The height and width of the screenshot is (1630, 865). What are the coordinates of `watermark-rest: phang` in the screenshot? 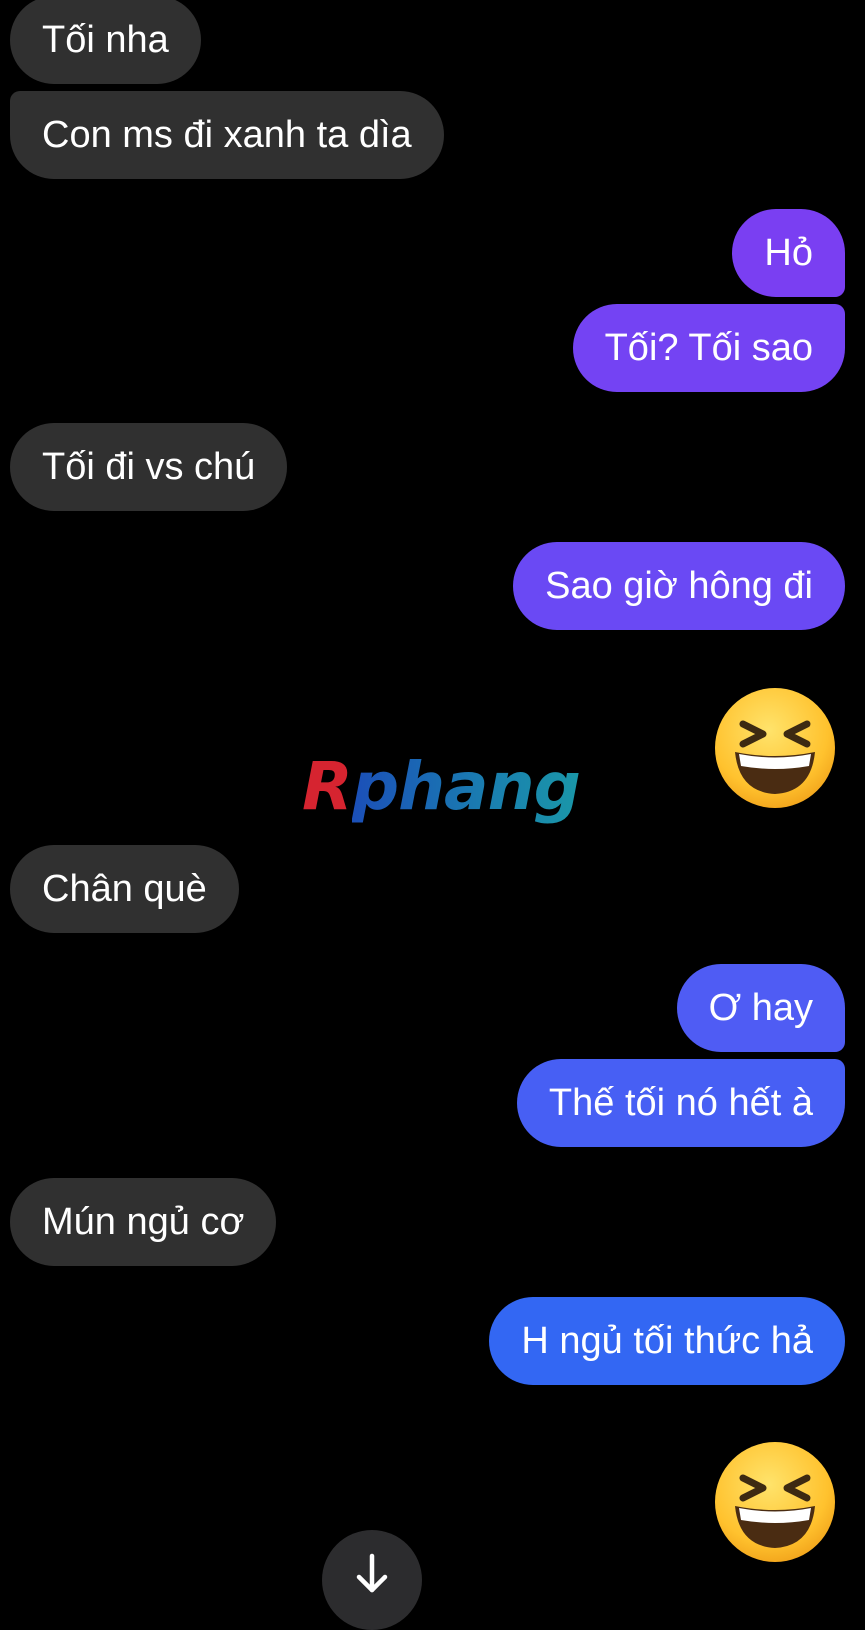 It's located at (466, 786).